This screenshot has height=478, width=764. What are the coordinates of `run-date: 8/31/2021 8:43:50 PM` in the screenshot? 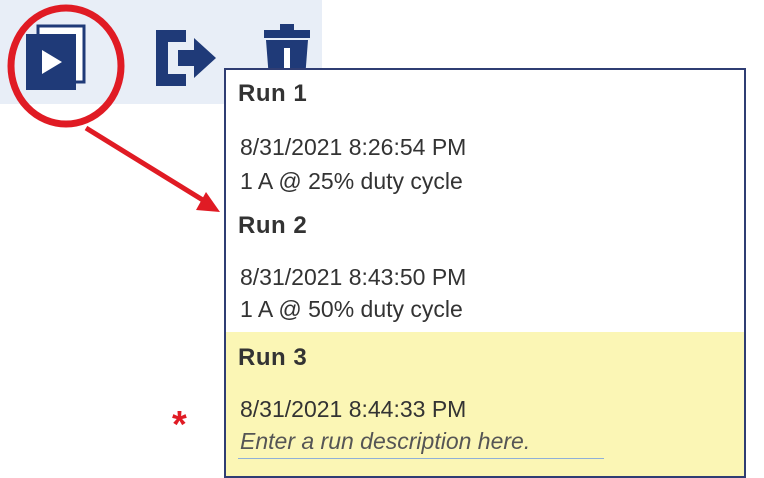 It's located at (353, 277).